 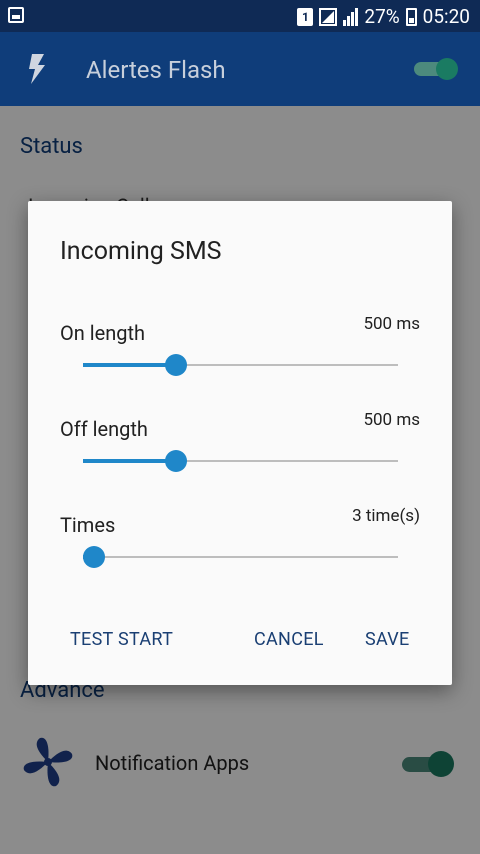 What do you see at coordinates (240, 365) in the screenshot?
I see `on-length-slider` at bounding box center [240, 365].